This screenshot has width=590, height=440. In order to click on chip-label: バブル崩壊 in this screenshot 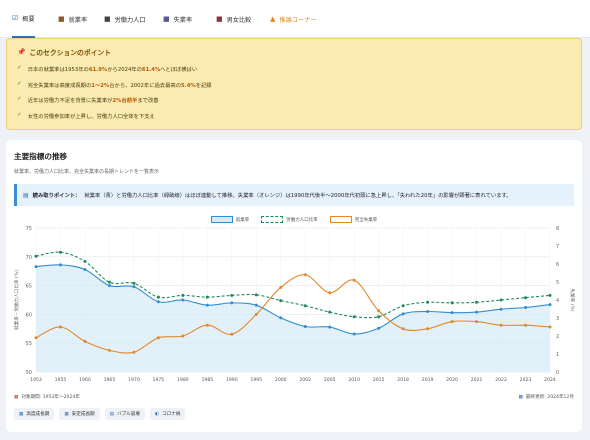, I will do `click(128, 414)`.